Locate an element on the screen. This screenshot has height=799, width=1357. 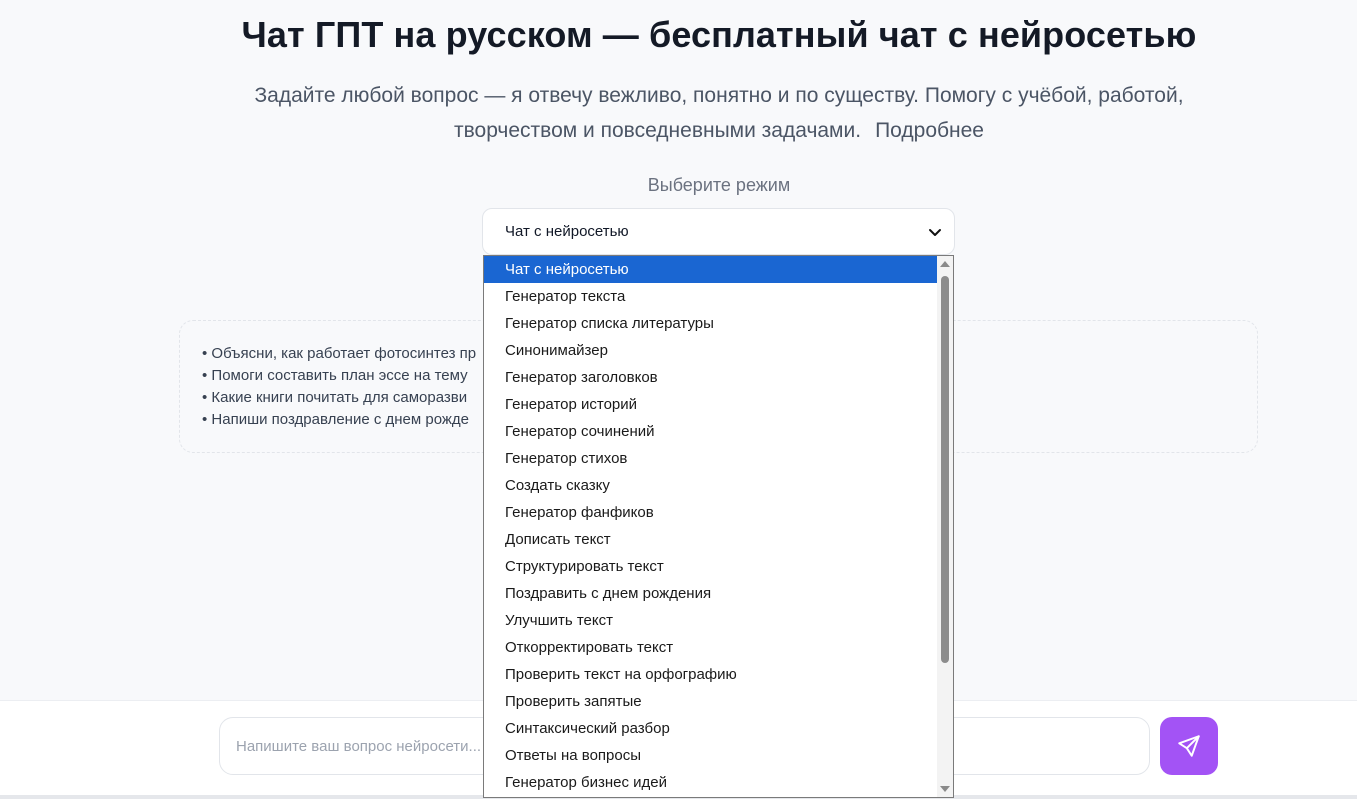
mode-option: Структурировать текст is located at coordinates (710, 566).